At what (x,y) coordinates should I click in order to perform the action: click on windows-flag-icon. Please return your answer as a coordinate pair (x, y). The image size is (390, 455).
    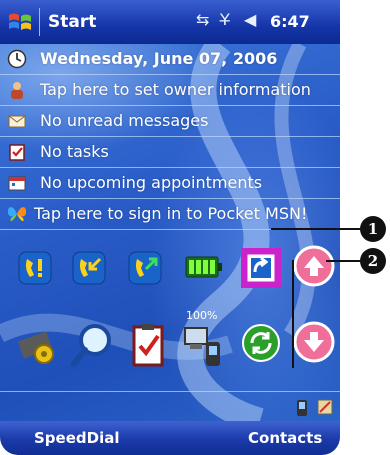
    Looking at the image, I should click on (20, 22).